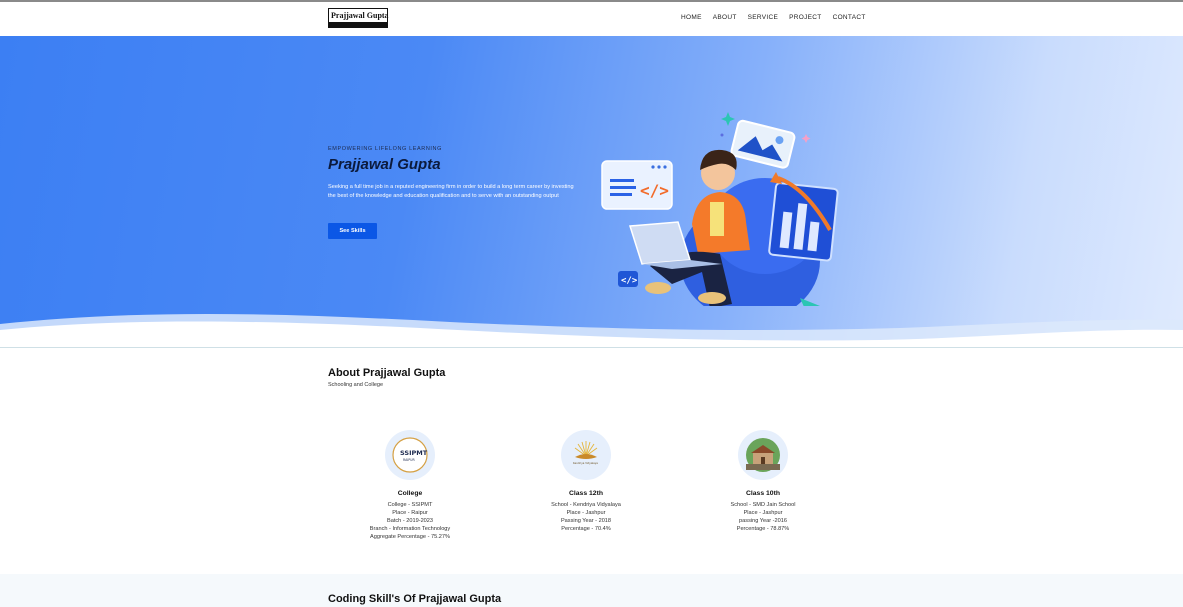  What do you see at coordinates (410, 493) in the screenshot?
I see `card-title: College` at bounding box center [410, 493].